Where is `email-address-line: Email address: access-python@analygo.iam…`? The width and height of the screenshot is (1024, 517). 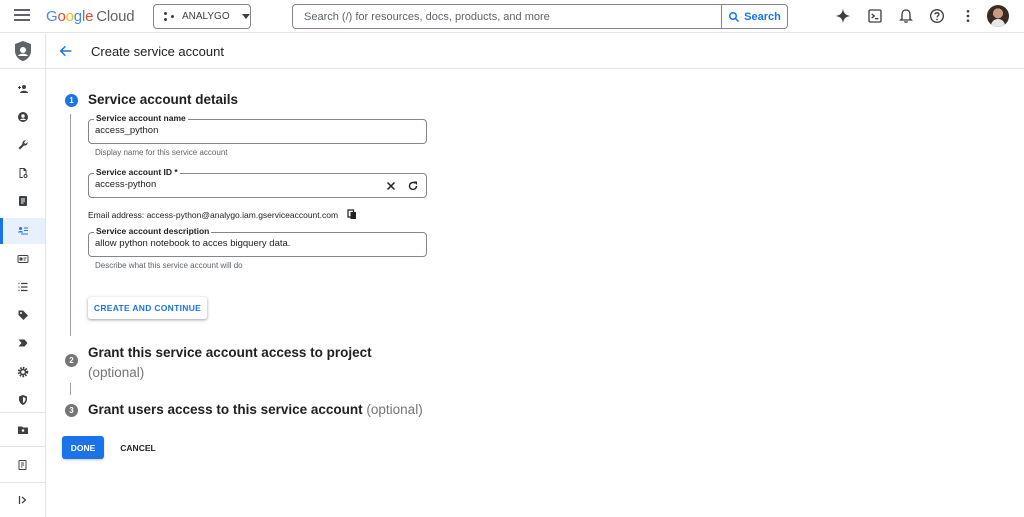
email-address-line: Email address: access-python@analygo.iam… is located at coordinates (222, 214).